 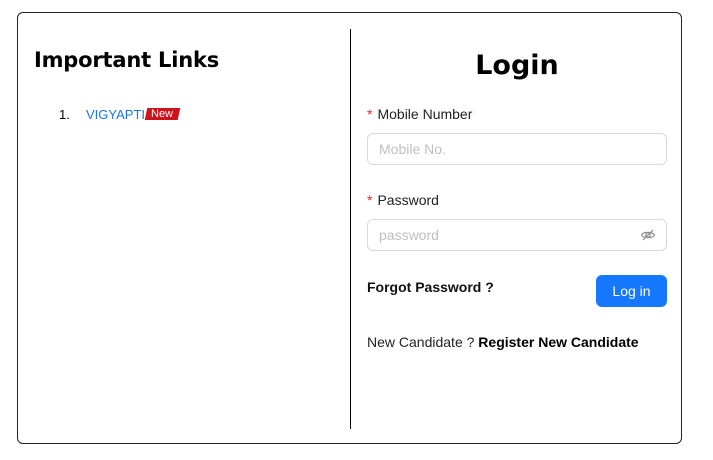 I want to click on important-links-list: 1. VIGYAPTI New, so click(x=120, y=114).